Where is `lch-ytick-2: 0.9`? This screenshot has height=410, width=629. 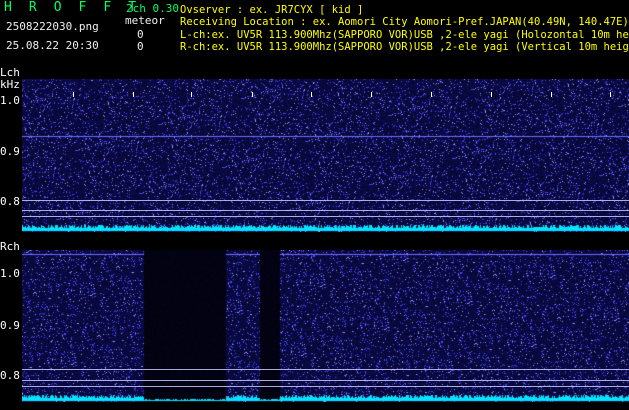
lch-ytick-2: 0.9 is located at coordinates (10, 151).